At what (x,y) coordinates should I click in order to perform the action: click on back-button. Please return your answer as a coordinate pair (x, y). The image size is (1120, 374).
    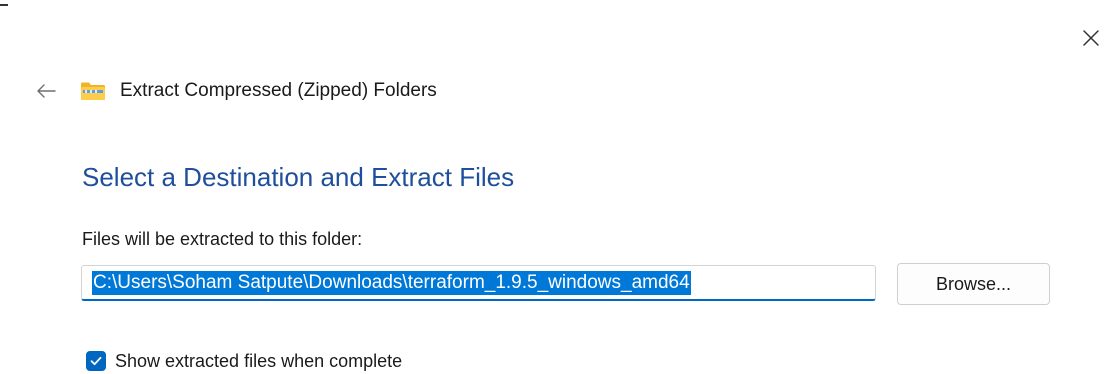
    Looking at the image, I should click on (46, 91).